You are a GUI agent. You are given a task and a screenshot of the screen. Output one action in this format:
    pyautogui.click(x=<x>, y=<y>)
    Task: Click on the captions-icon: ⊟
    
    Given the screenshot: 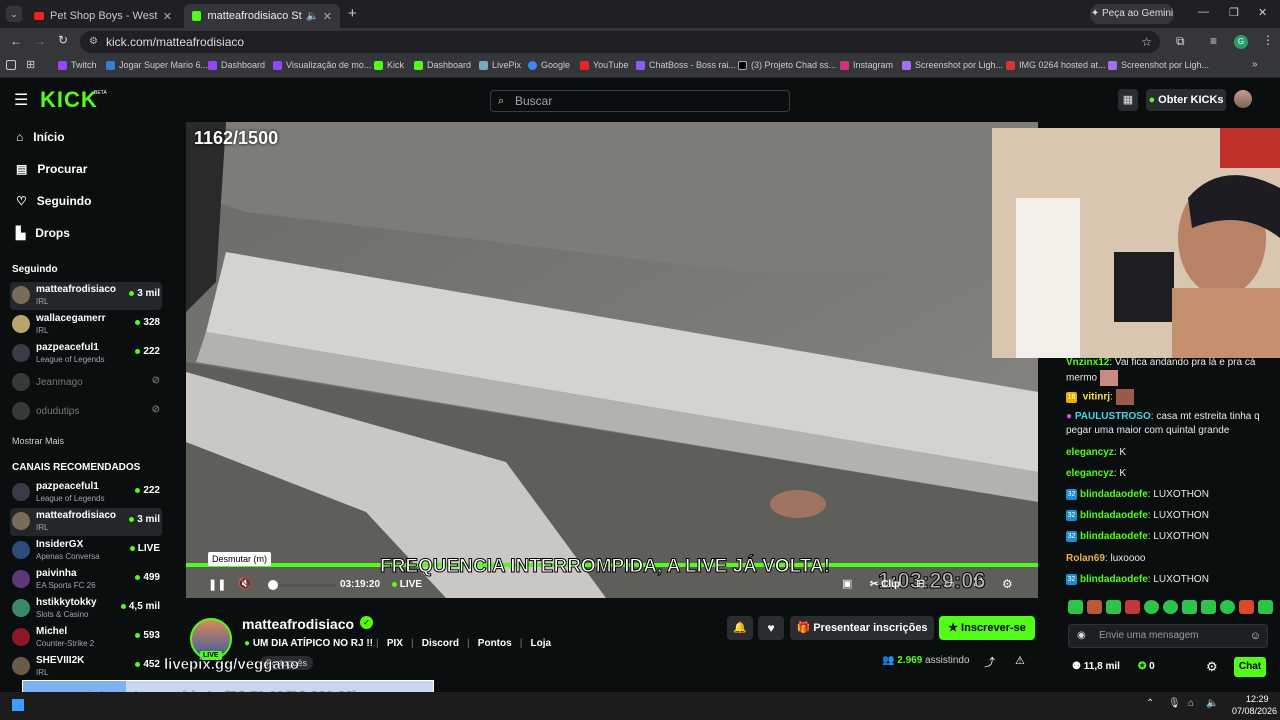 What is the action you would take?
    pyautogui.click(x=920, y=583)
    